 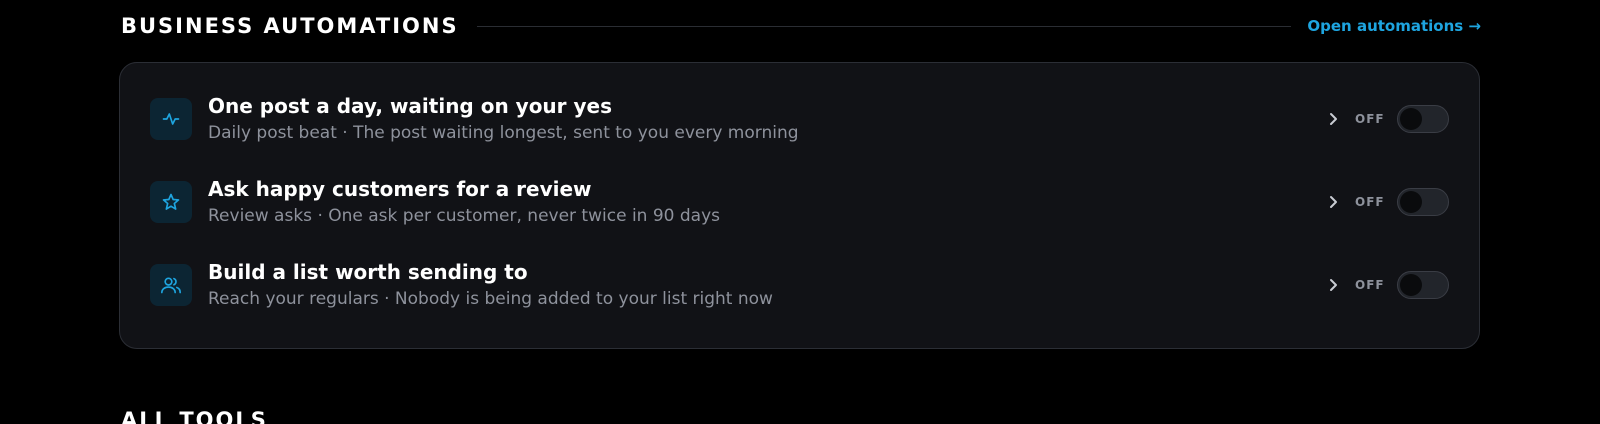 I want to click on users-icon, so click(x=171, y=285).